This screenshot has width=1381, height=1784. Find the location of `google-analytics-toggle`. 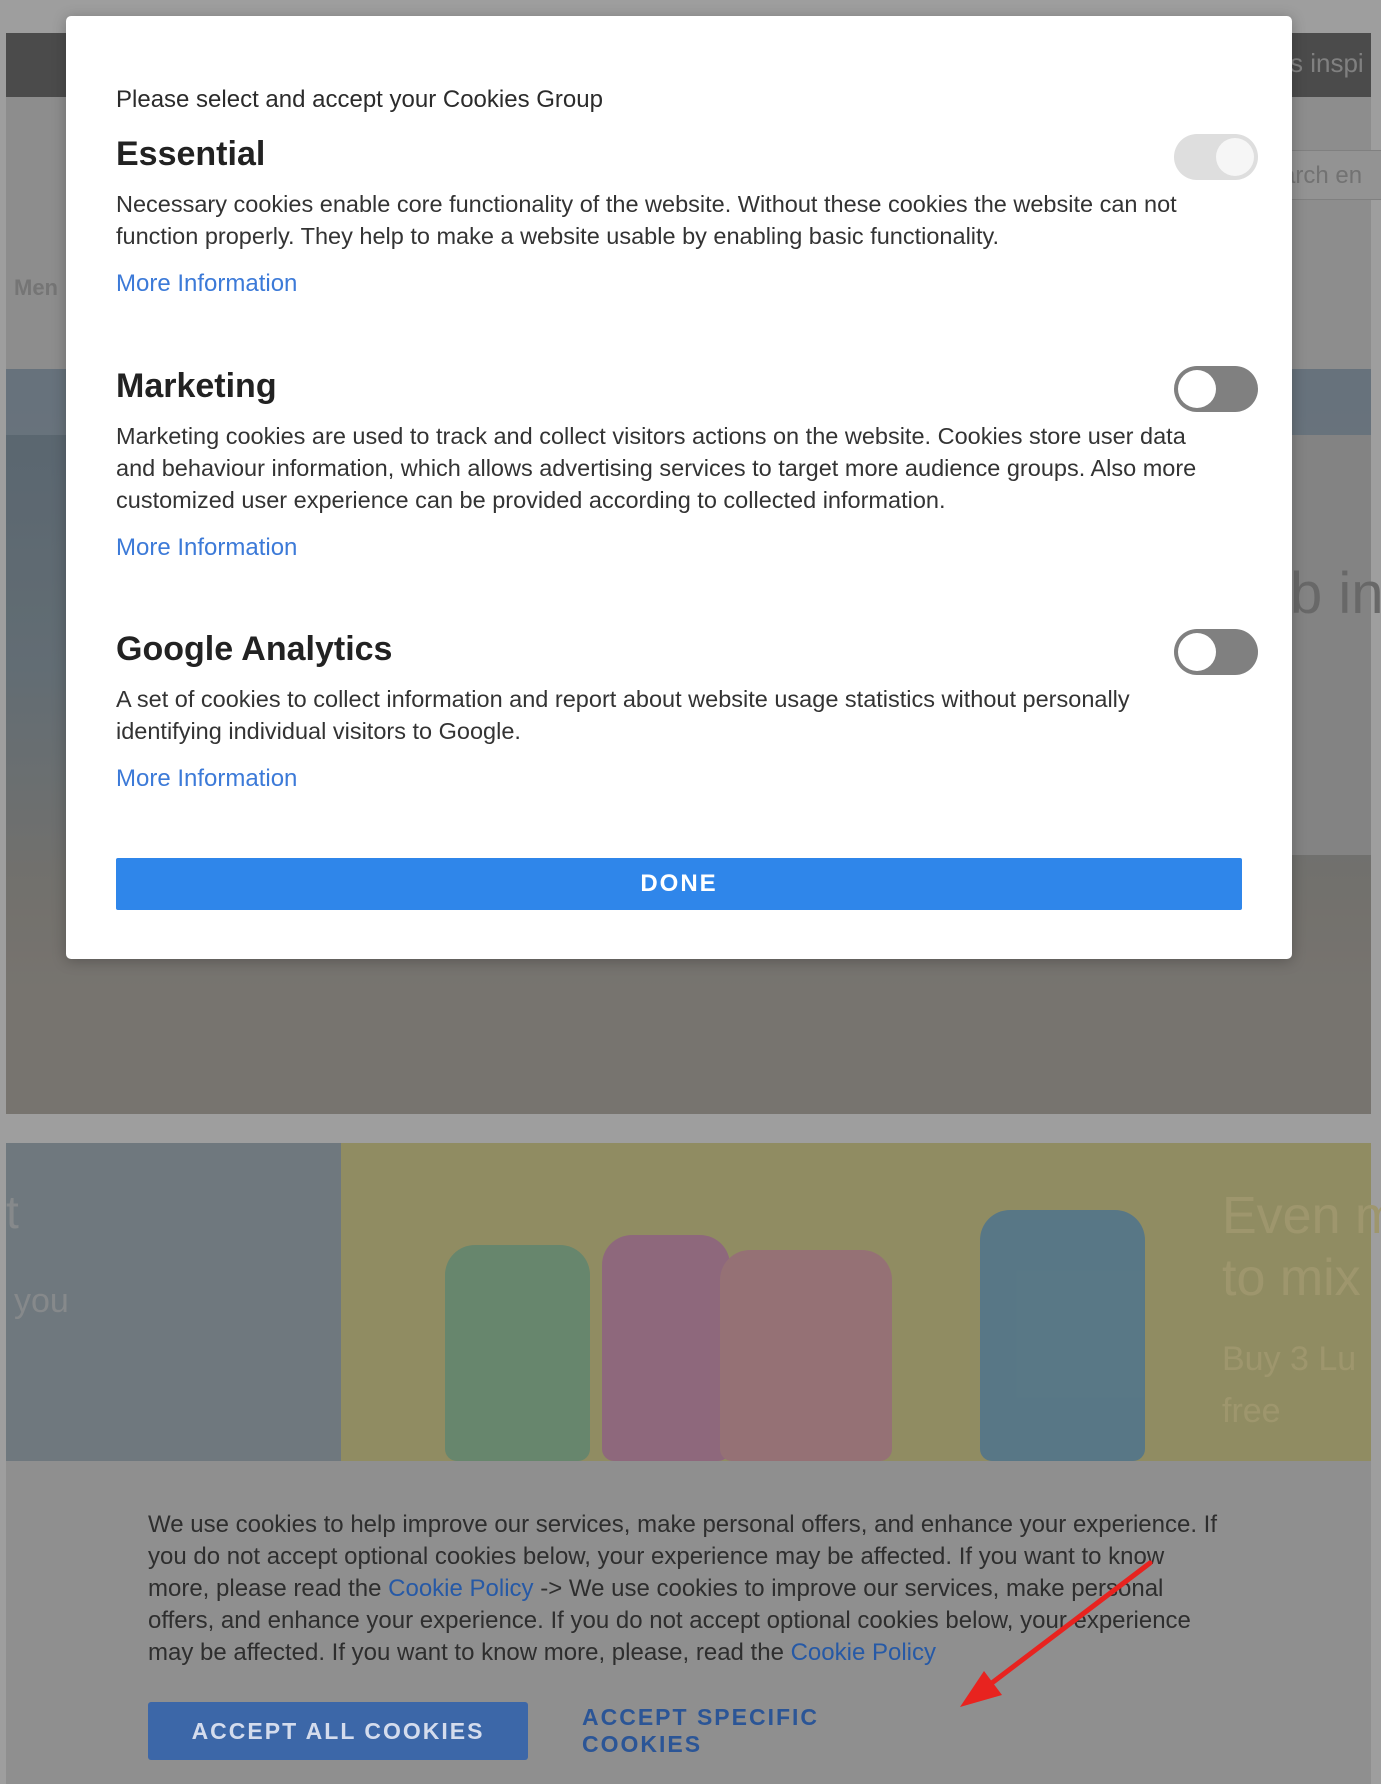

google-analytics-toggle is located at coordinates (1216, 652).